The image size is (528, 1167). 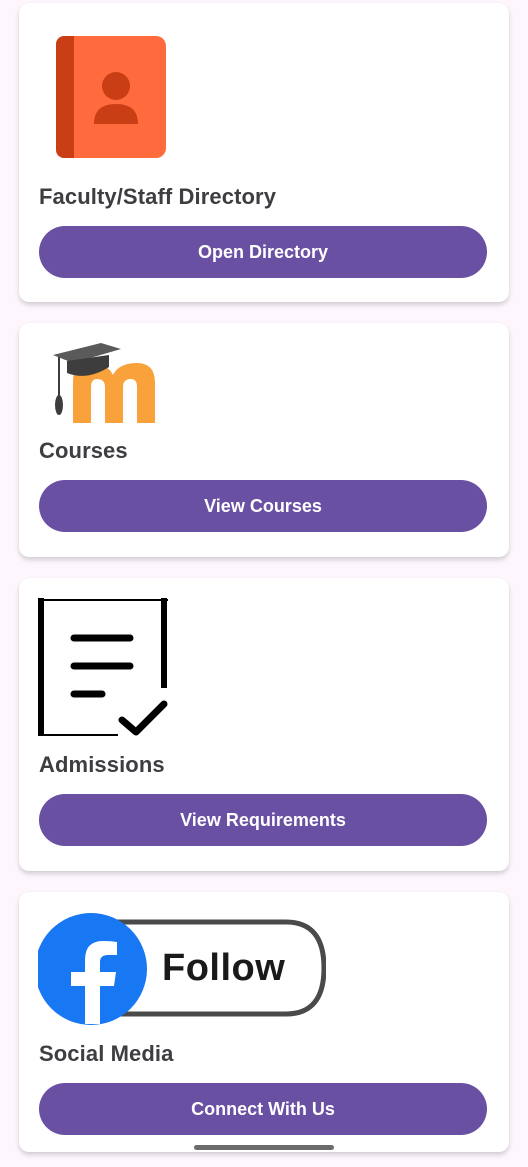 What do you see at coordinates (158, 196) in the screenshot?
I see `card-title: Faculty/Staff Directory` at bounding box center [158, 196].